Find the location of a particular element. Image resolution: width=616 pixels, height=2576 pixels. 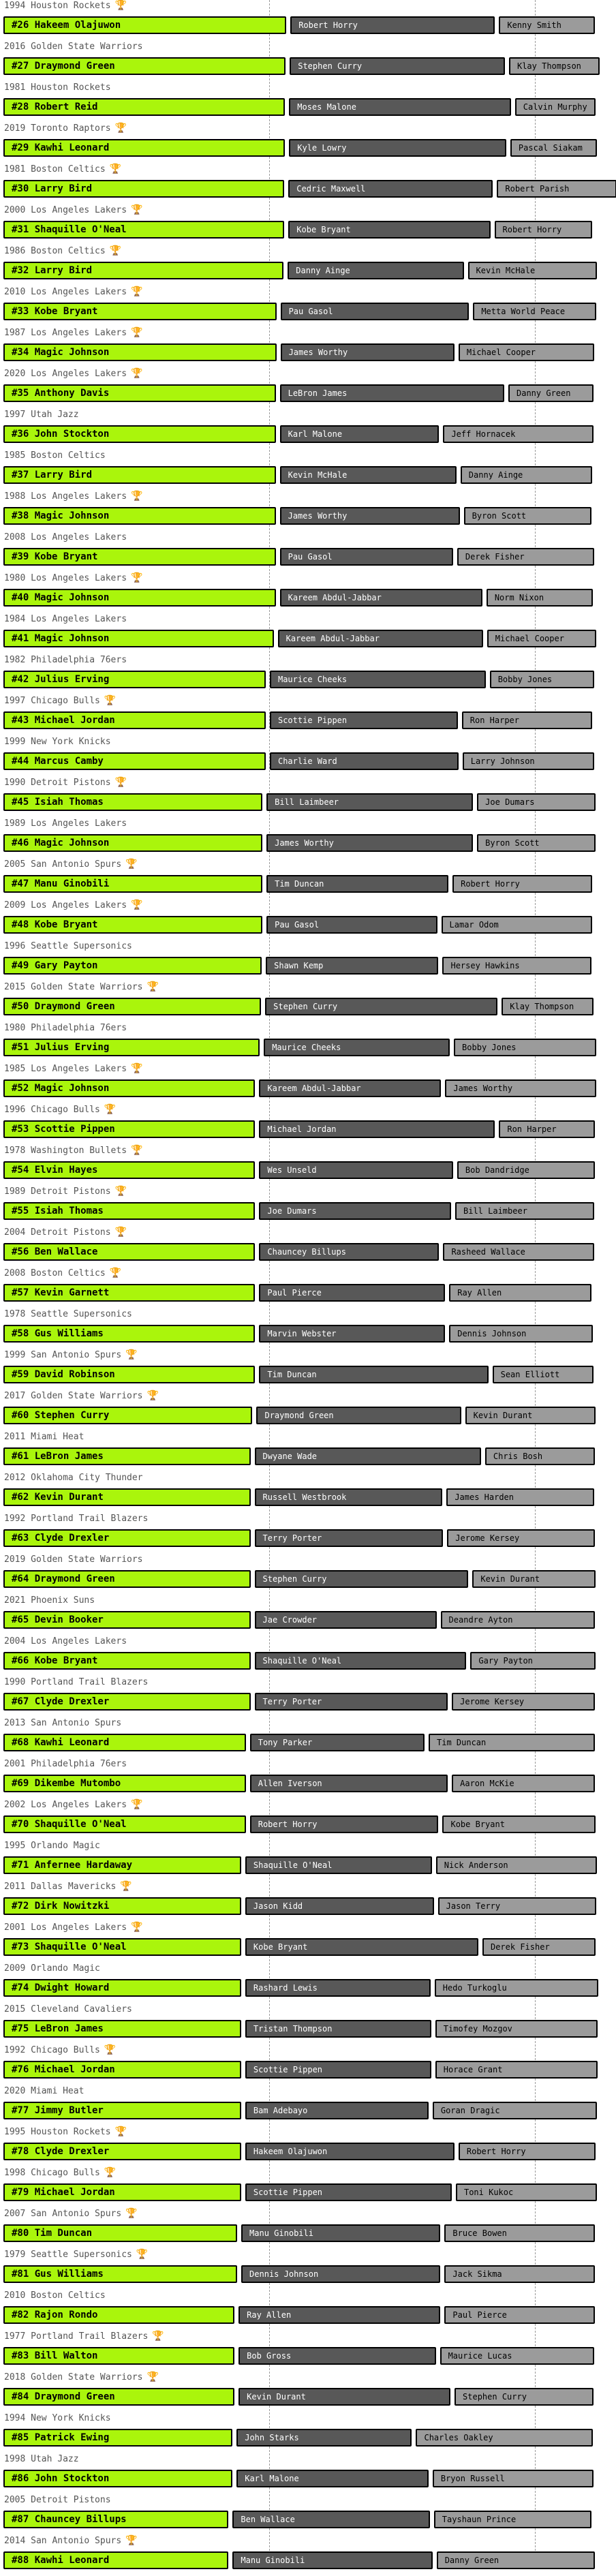

team-label: 1985 Los Angeles Lakers 🏆 is located at coordinates (73, 1069).